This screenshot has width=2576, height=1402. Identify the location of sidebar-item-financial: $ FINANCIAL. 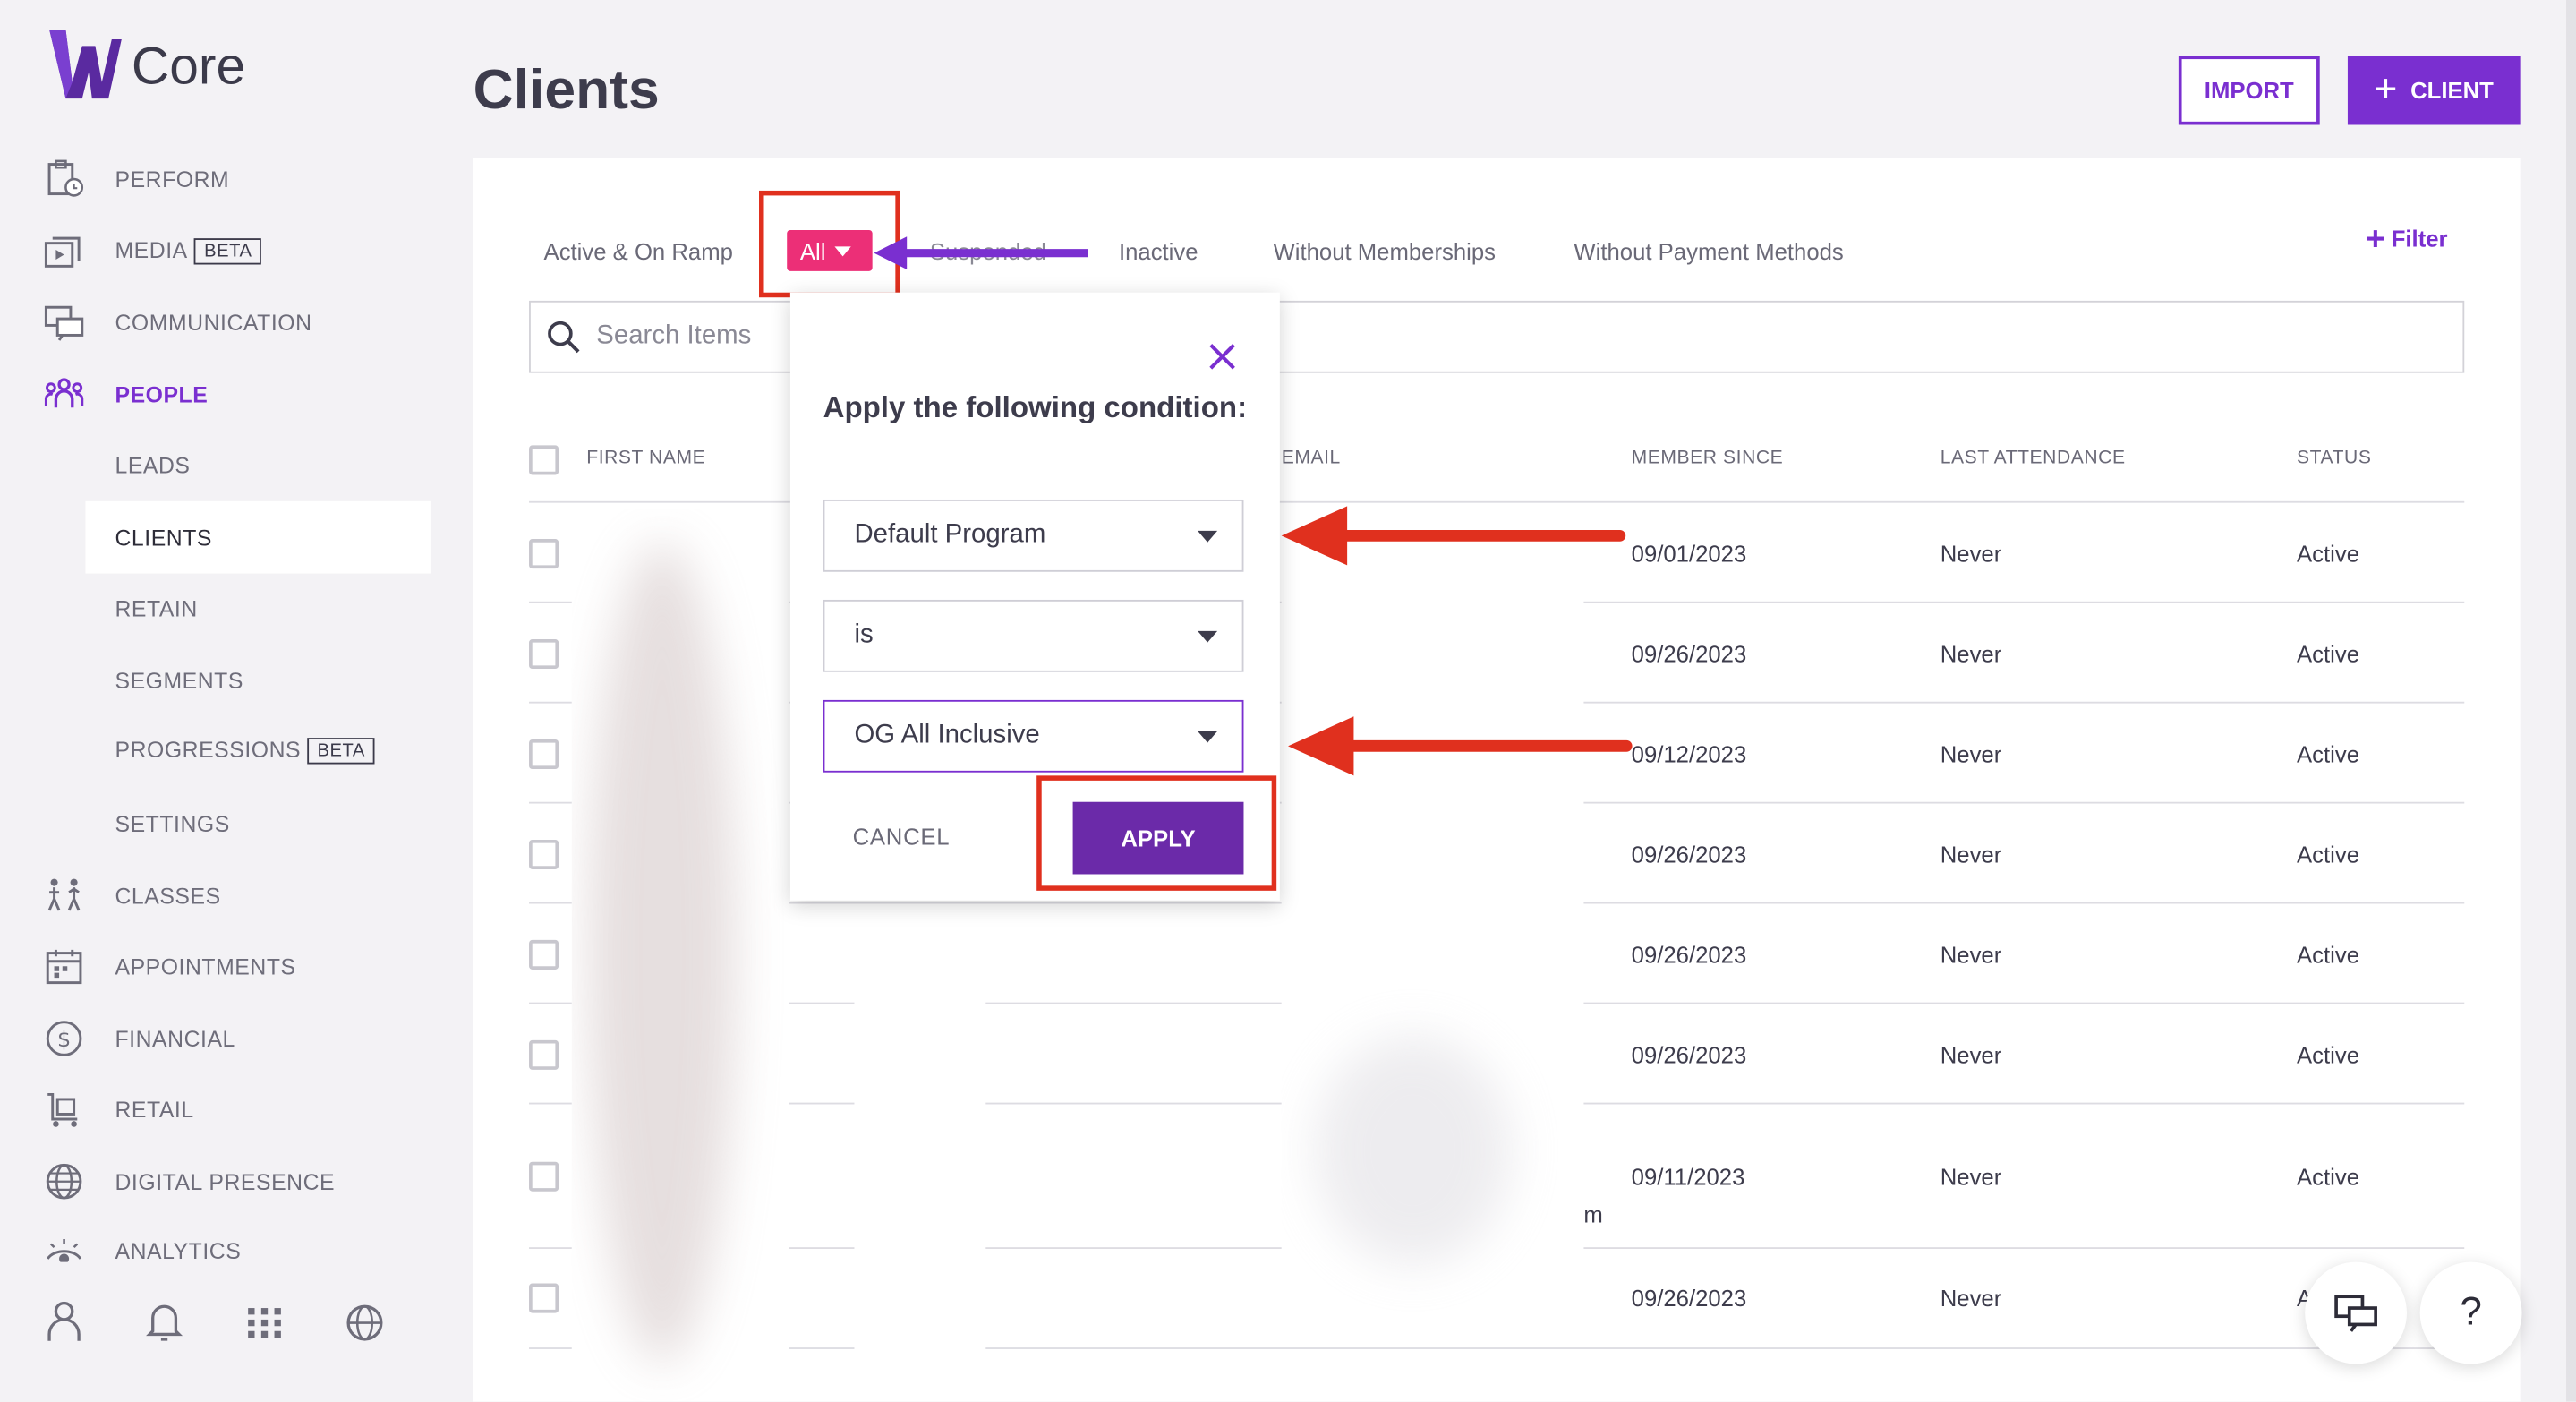
(215, 1038).